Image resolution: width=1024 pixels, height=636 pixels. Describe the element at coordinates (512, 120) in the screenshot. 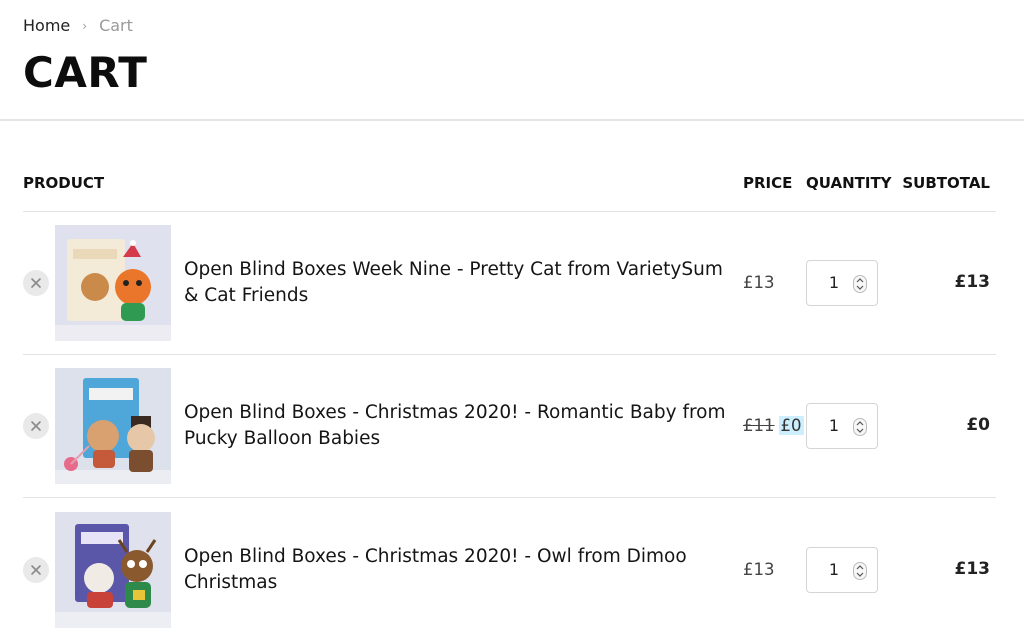

I see `header-divider` at that location.